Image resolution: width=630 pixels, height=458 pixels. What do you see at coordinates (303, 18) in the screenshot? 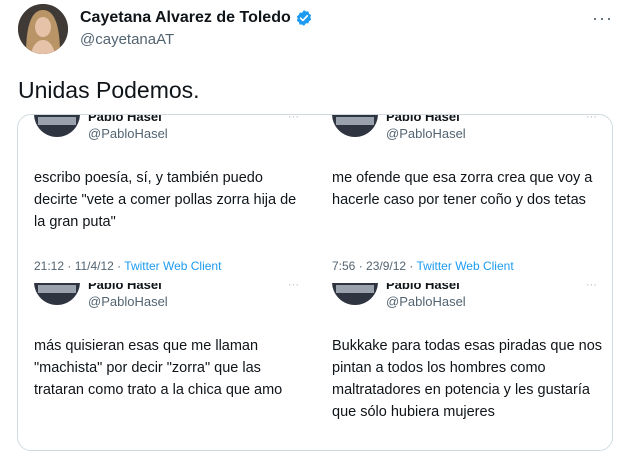
I see `verified-badge-icon` at bounding box center [303, 18].